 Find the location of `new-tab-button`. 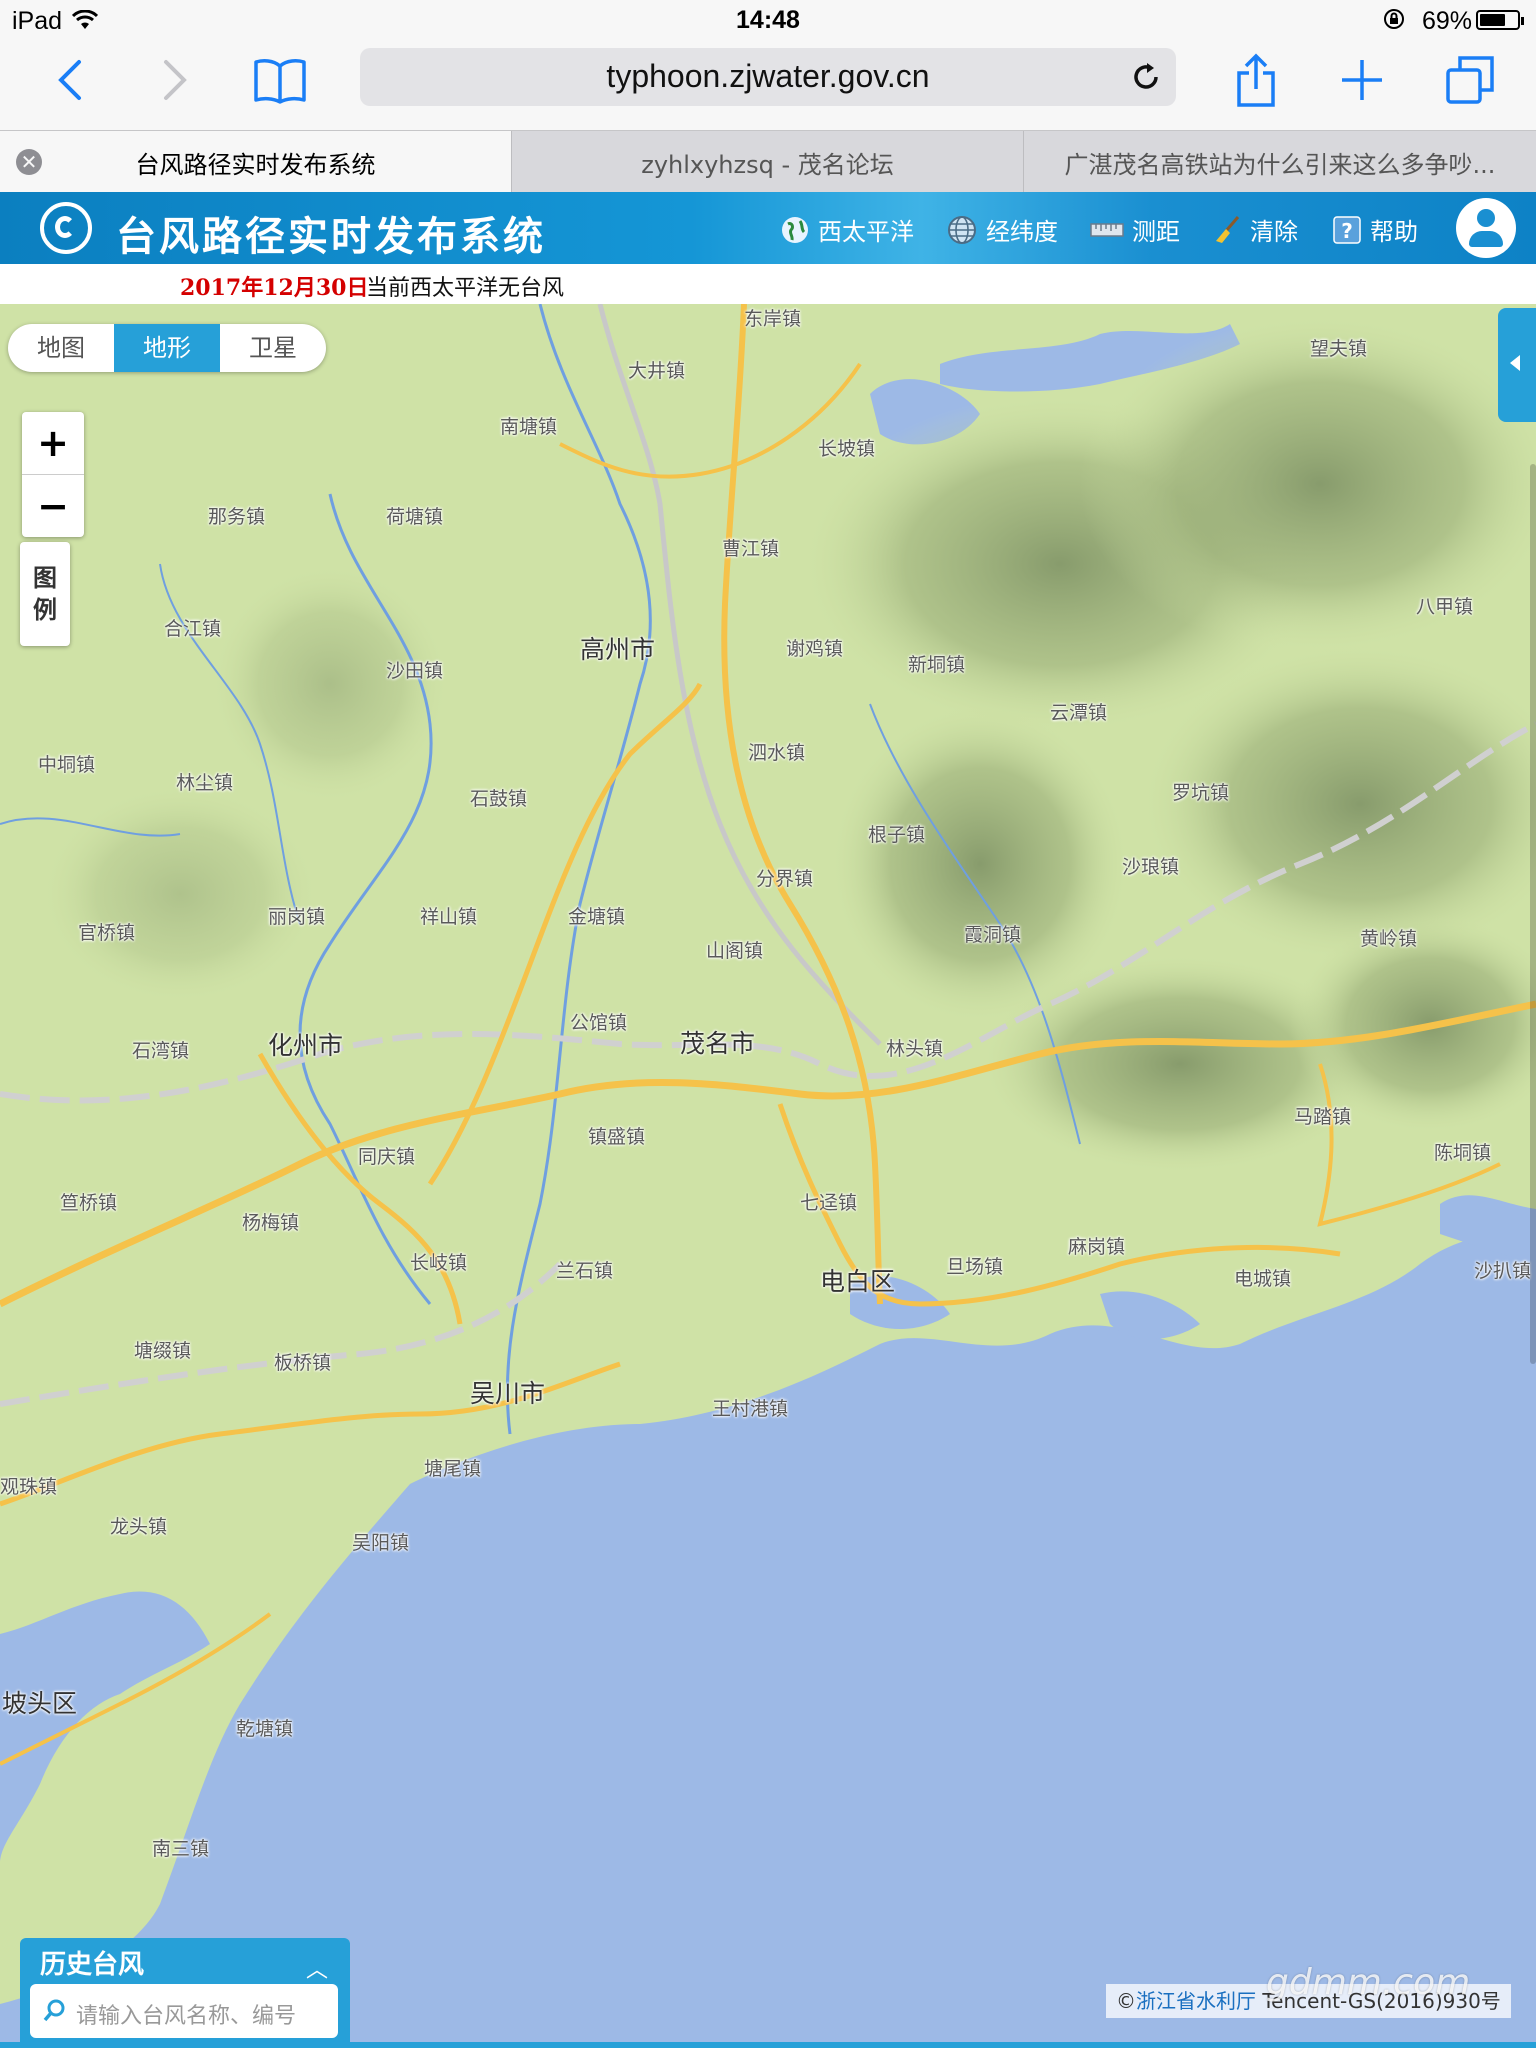

new-tab-button is located at coordinates (1362, 80).